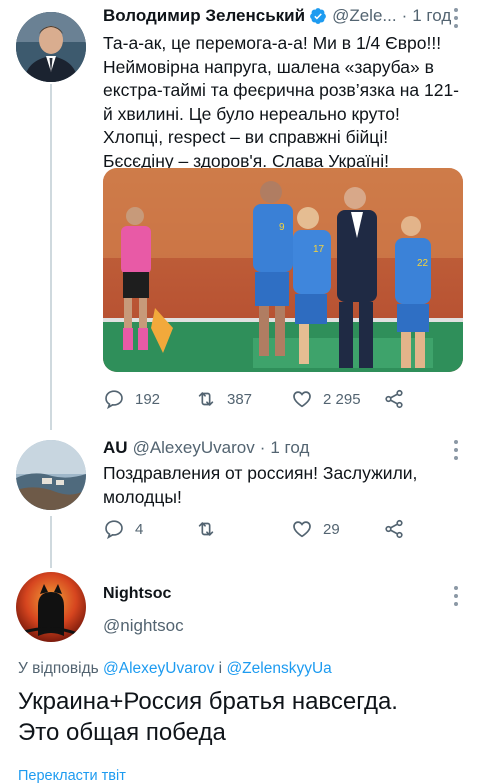 The height and width of the screenshot is (784, 480). What do you see at coordinates (137, 594) in the screenshot?
I see `author-name: Nightsoc` at bounding box center [137, 594].